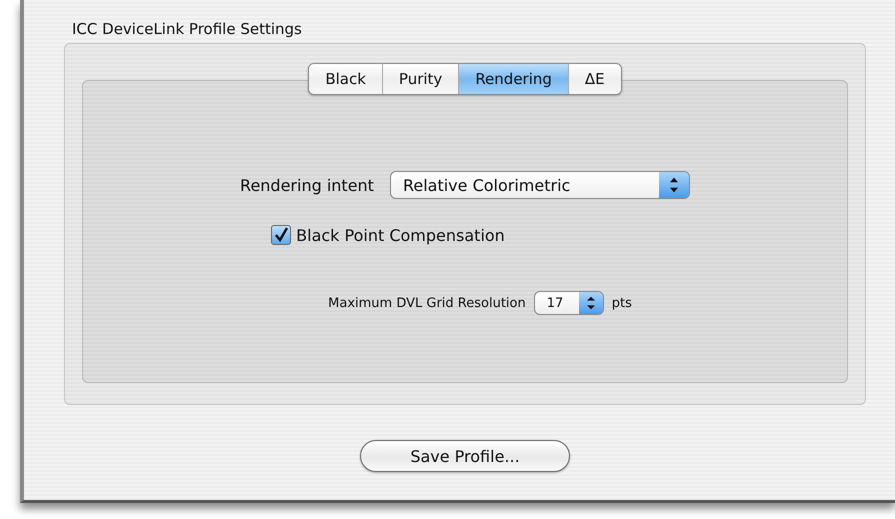 This screenshot has width=895, height=519. Describe the element at coordinates (307, 185) in the screenshot. I see `rendering-intent-label: Rendering intent` at that location.